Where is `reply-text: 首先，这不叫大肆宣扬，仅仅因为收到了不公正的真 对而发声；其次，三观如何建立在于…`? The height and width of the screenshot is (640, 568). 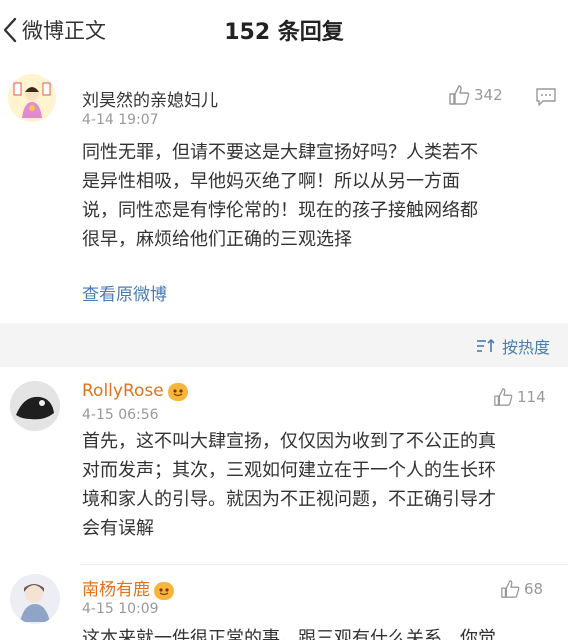 reply-text: 首先，这不叫大肆宣扬，仅仅因为收到了不公正的真 对而发声；其次，三观如何建立在于… is located at coordinates (289, 485).